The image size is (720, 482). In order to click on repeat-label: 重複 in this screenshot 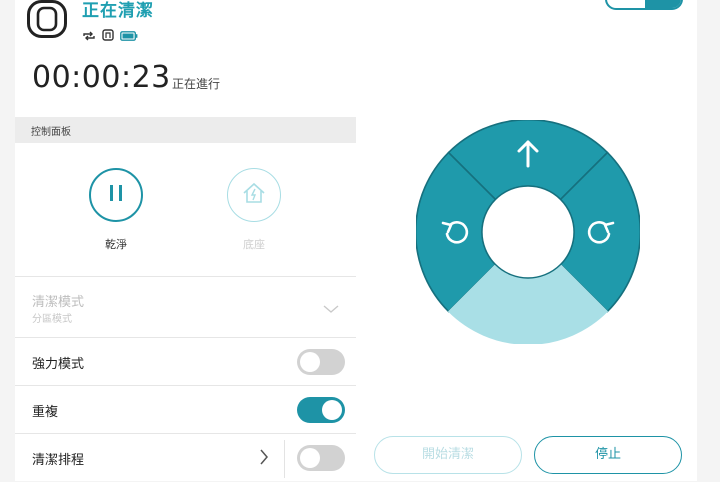, I will do `click(45, 412)`.